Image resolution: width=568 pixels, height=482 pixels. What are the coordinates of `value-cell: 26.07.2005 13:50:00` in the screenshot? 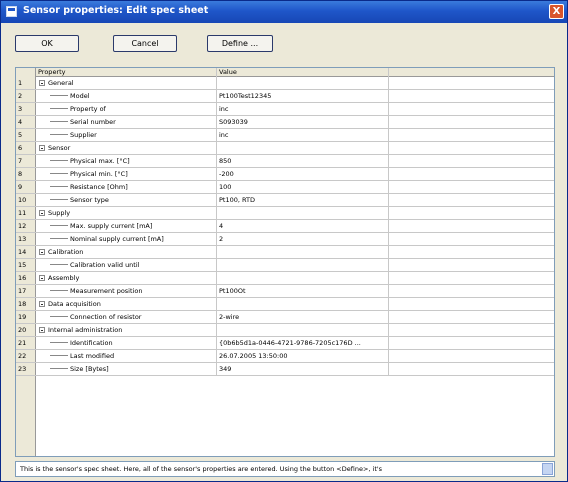 It's located at (303, 356).